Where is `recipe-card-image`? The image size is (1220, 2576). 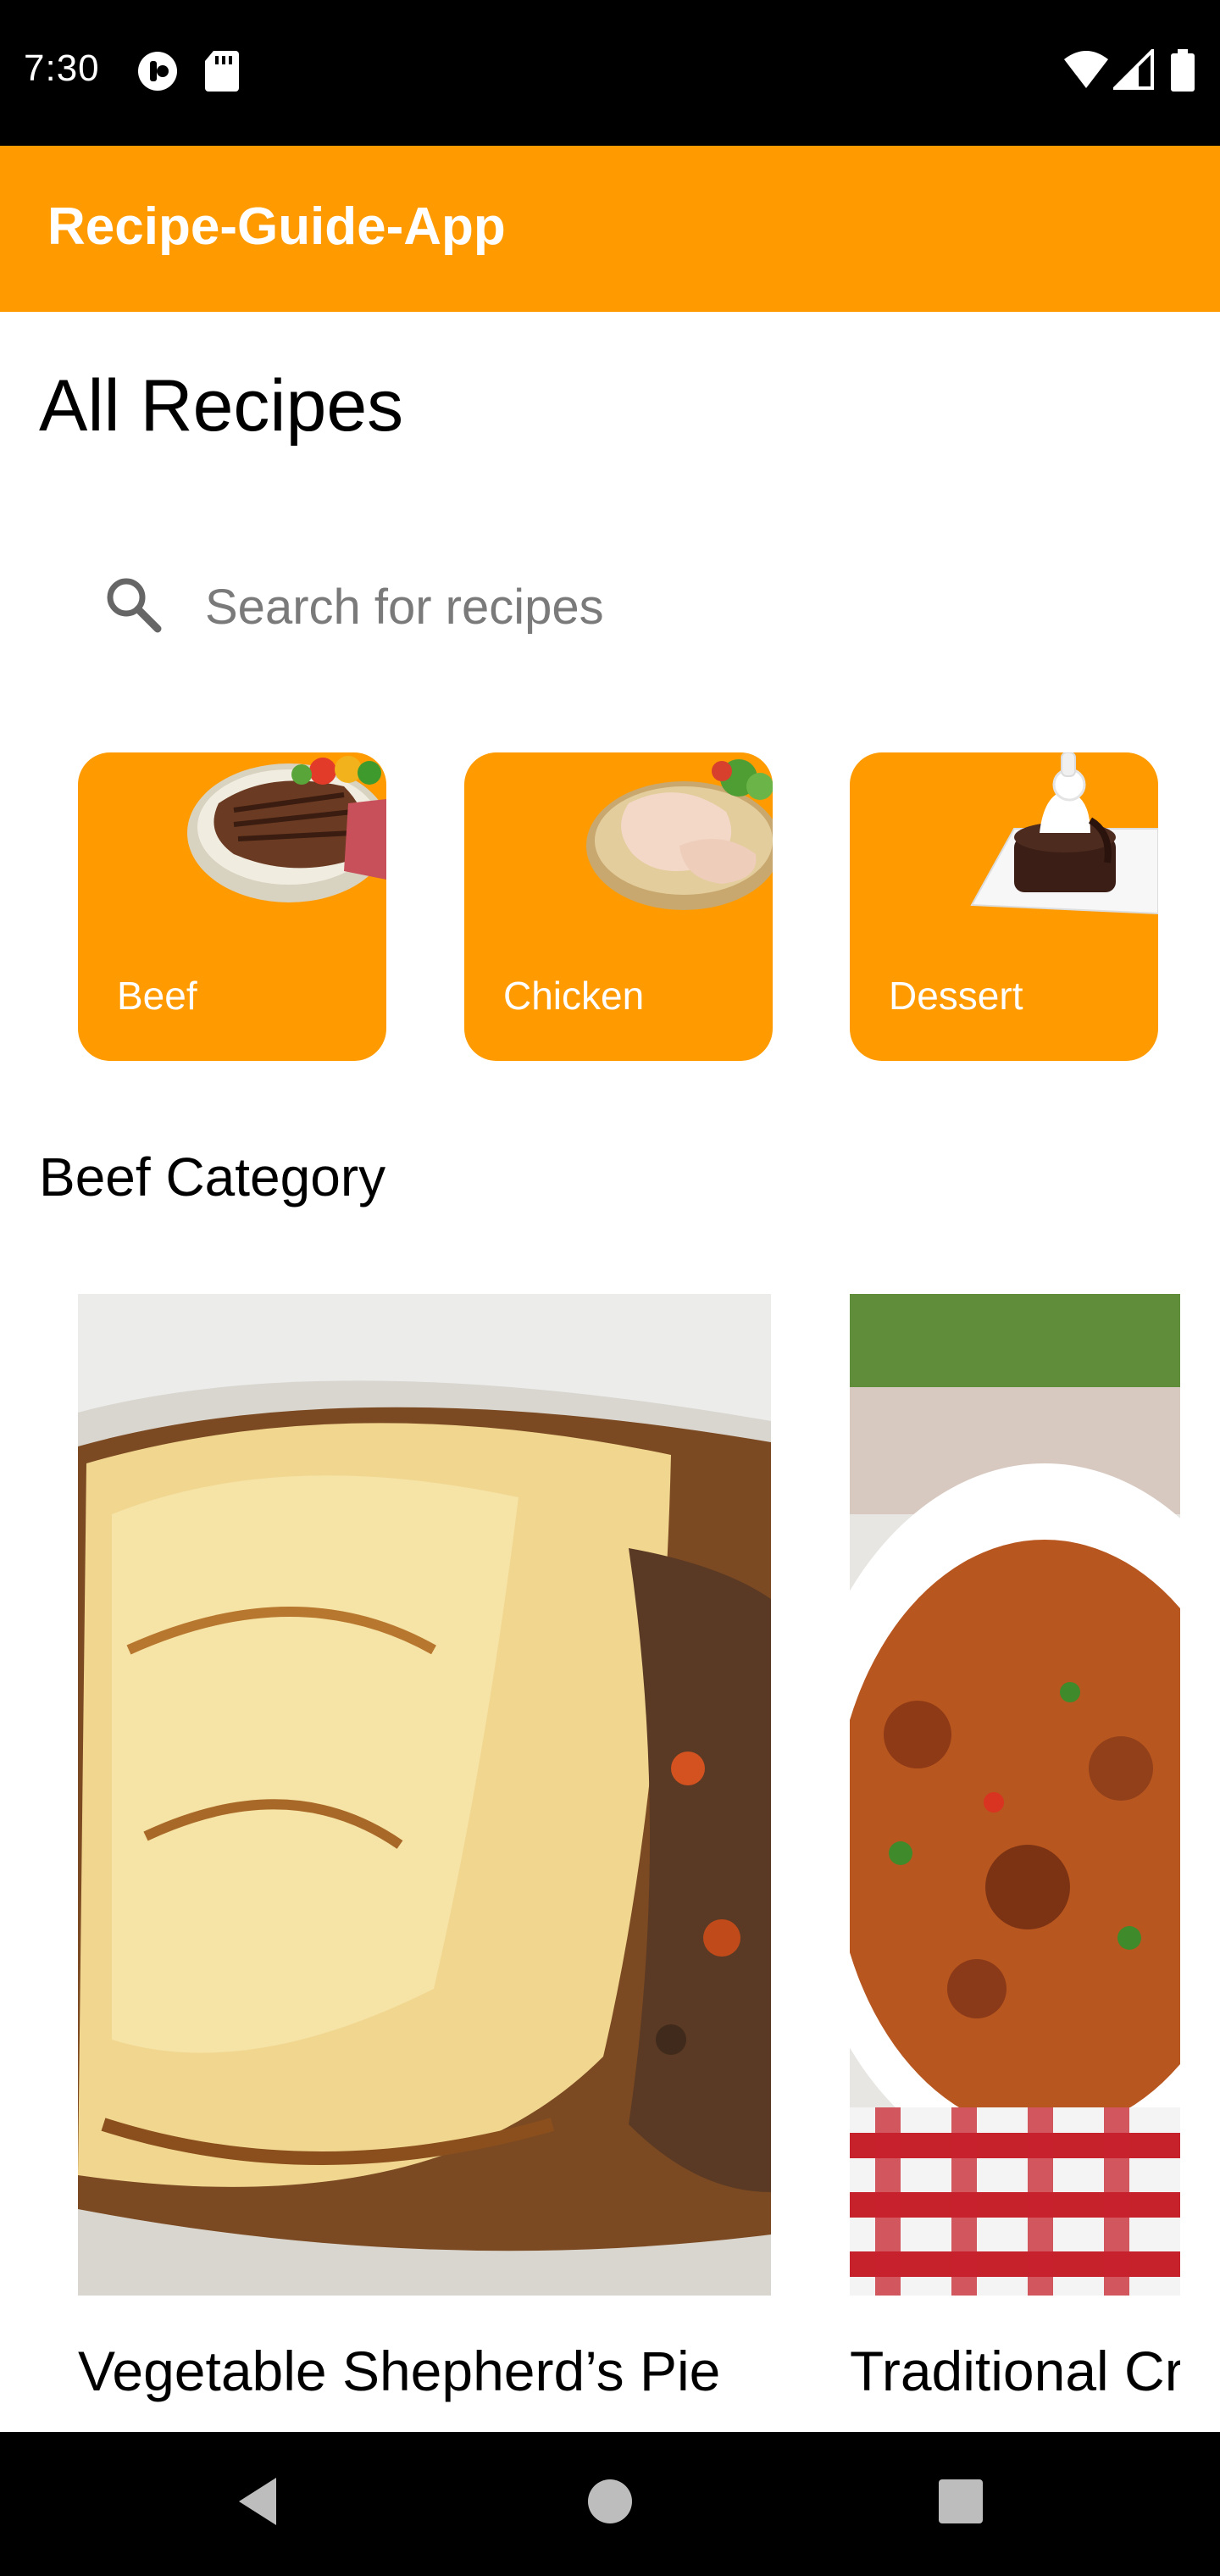 recipe-card-image is located at coordinates (1015, 1795).